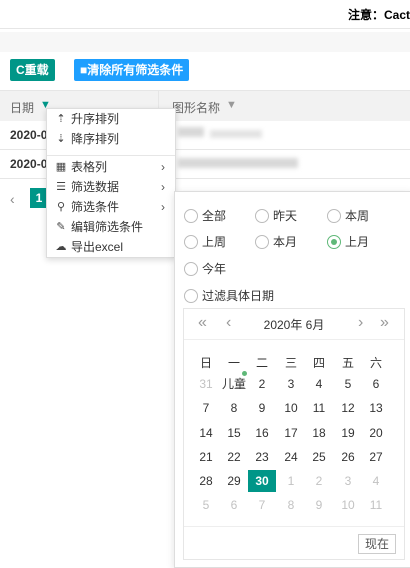  What do you see at coordinates (206, 457) in the screenshot?
I see `calendar-day: 21` at bounding box center [206, 457].